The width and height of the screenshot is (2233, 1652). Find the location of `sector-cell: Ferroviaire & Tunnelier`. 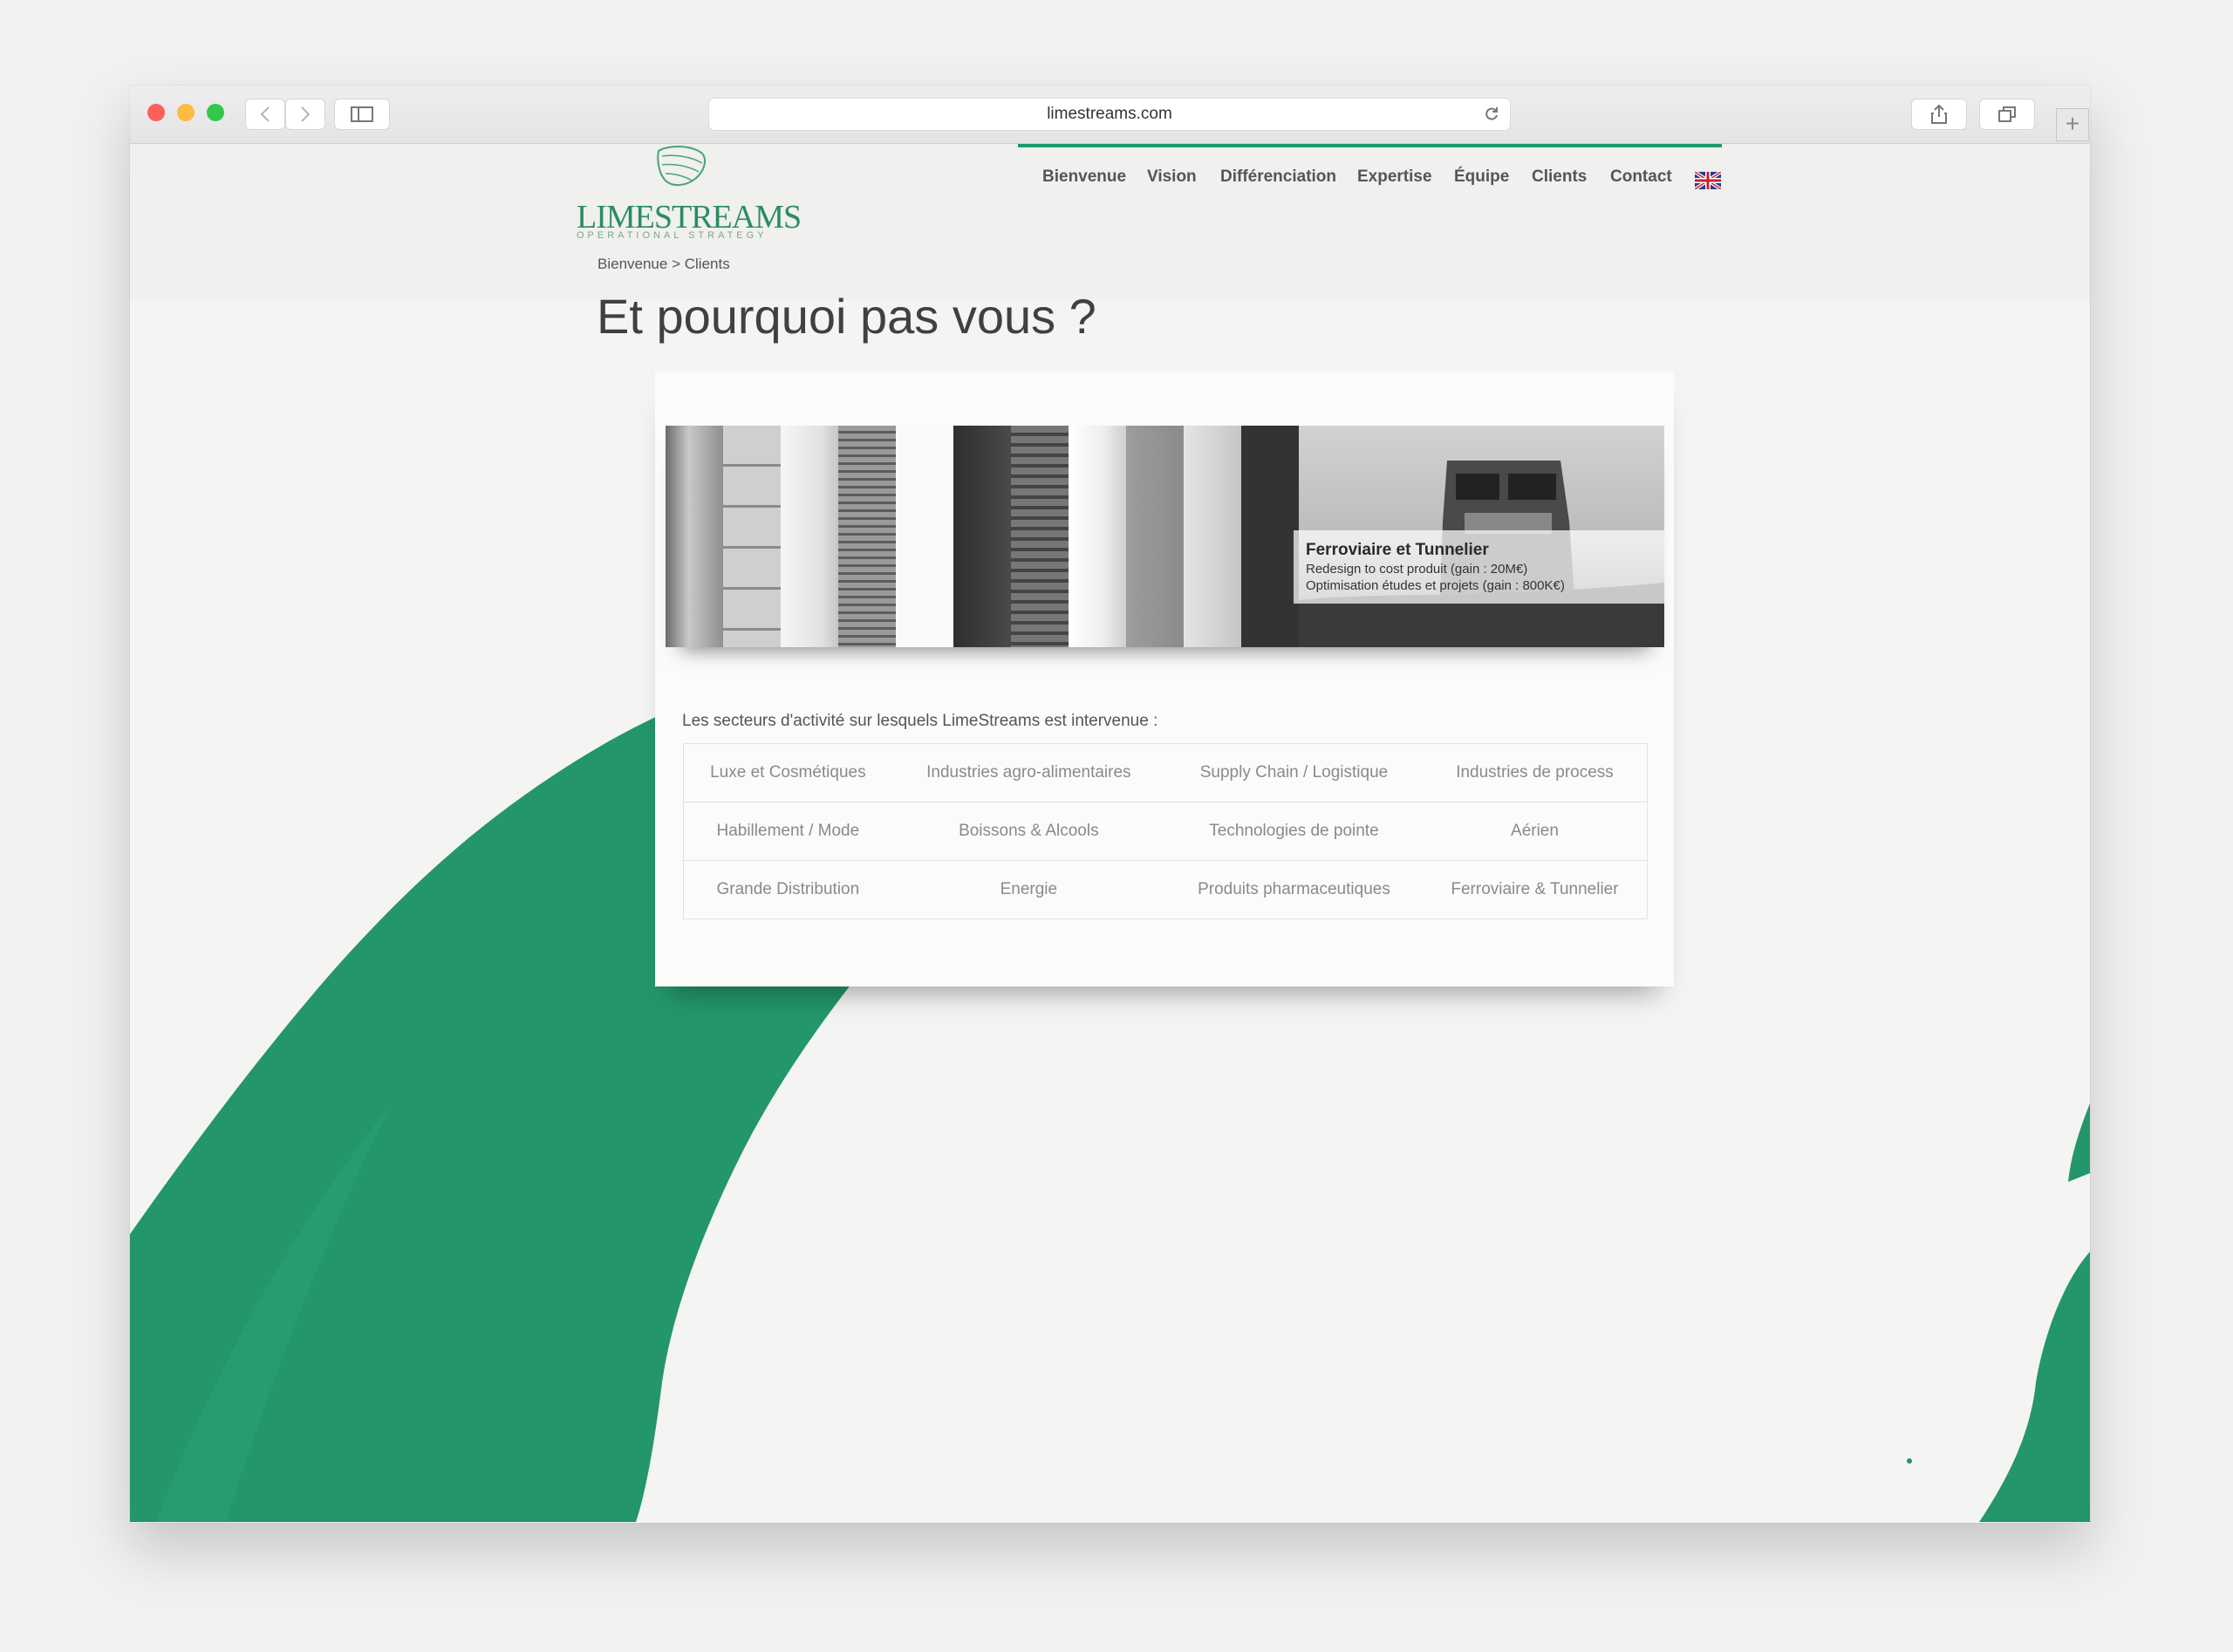

sector-cell: Ferroviaire & Tunnelier is located at coordinates (1535, 889).